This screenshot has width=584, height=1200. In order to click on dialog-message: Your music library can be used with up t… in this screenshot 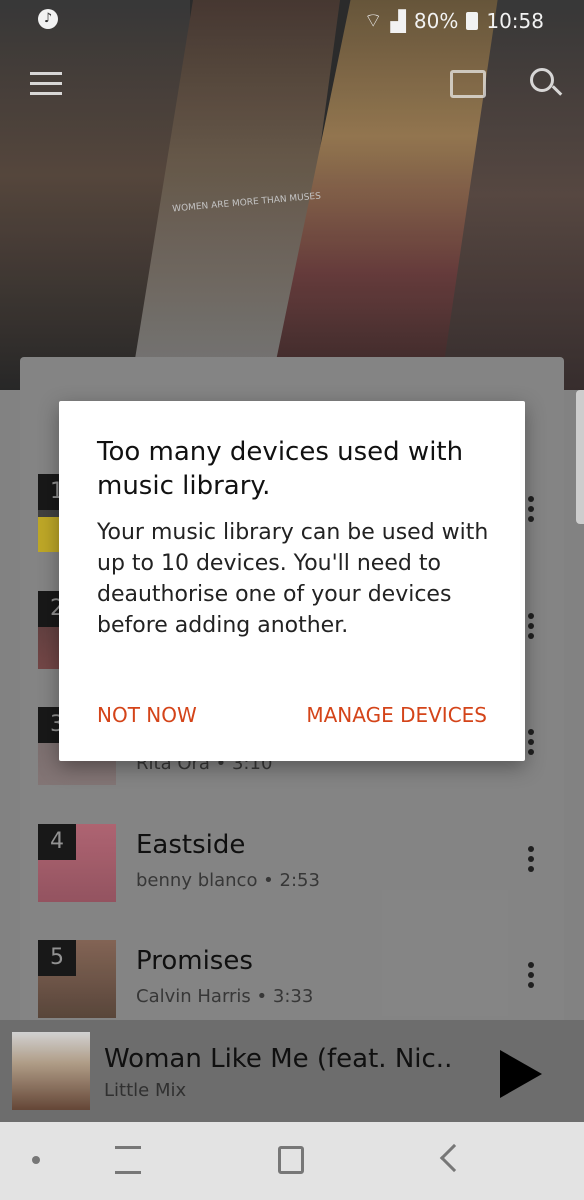, I will do `click(293, 579)`.